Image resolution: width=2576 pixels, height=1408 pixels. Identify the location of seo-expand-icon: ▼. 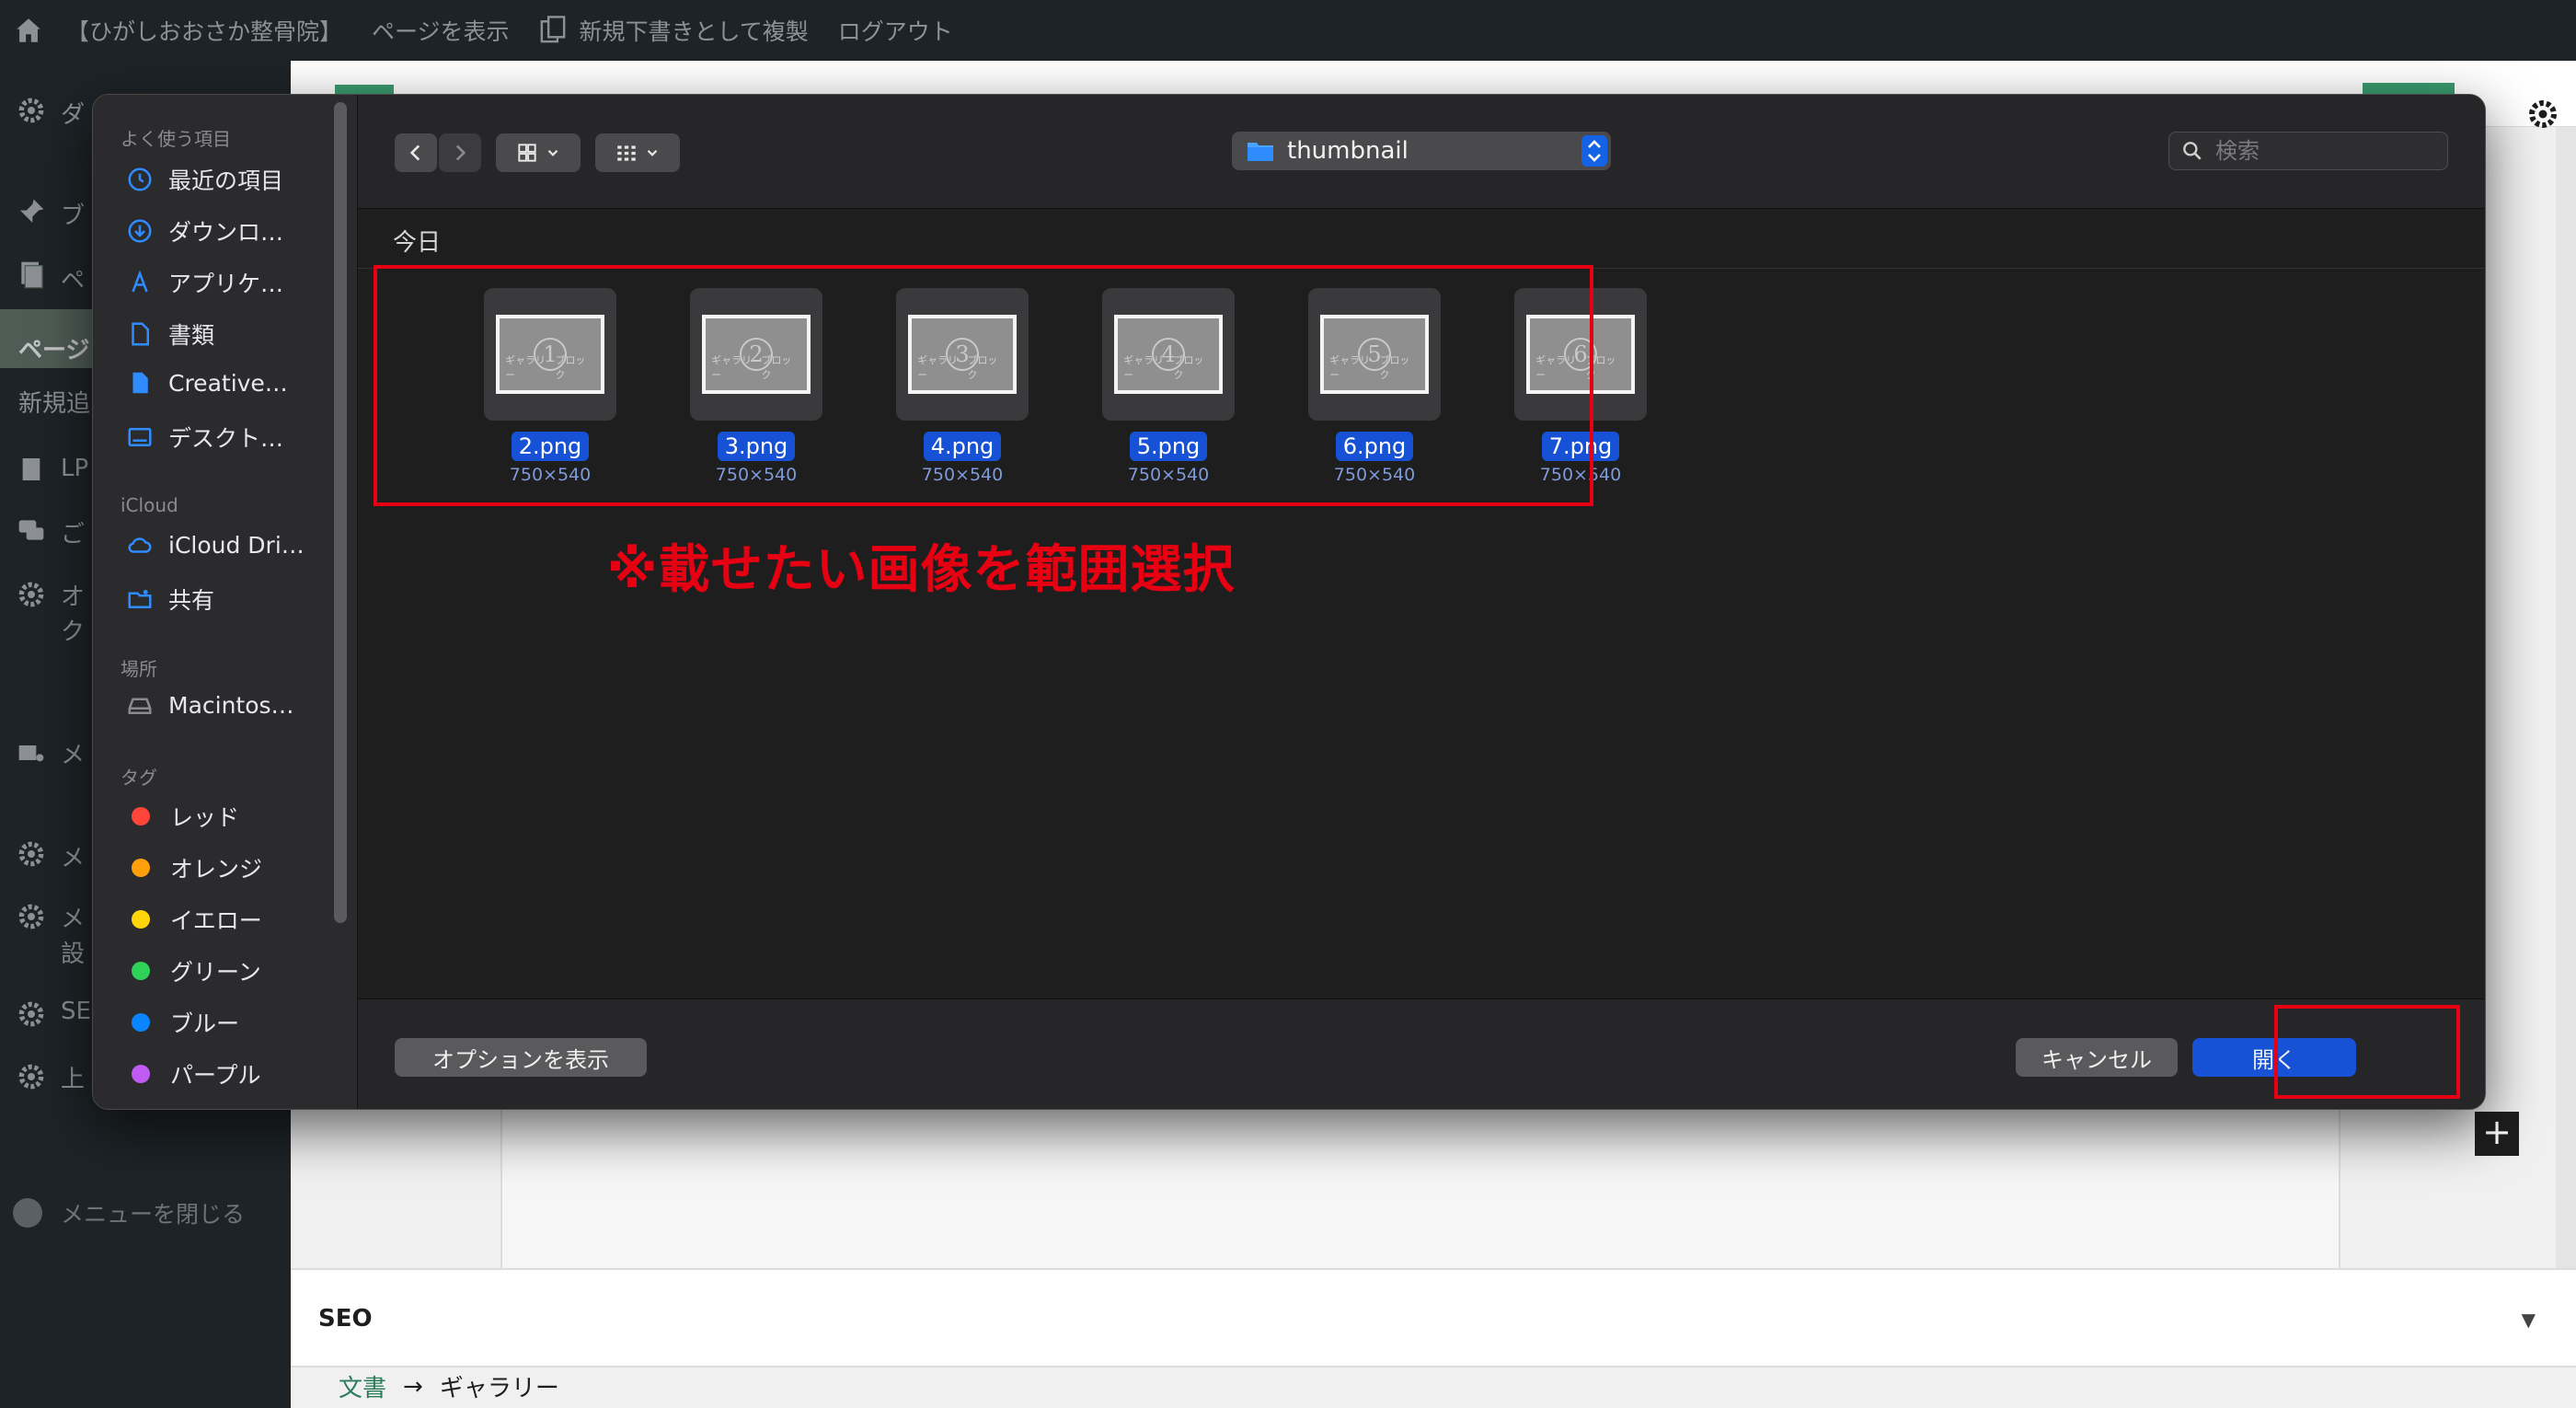
(2529, 1320).